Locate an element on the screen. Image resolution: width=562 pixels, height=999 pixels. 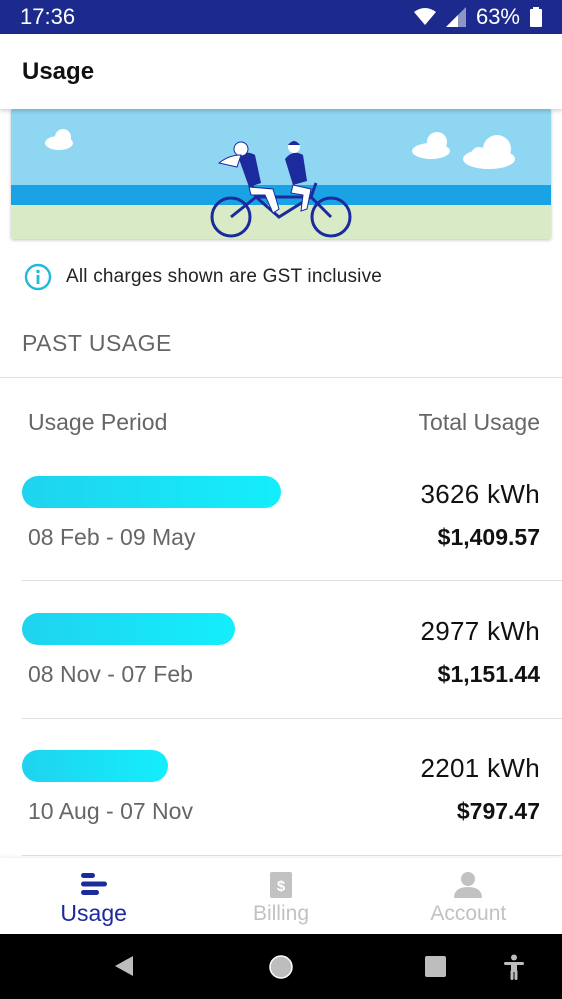
billing-icon: $ is located at coordinates (280, 885).